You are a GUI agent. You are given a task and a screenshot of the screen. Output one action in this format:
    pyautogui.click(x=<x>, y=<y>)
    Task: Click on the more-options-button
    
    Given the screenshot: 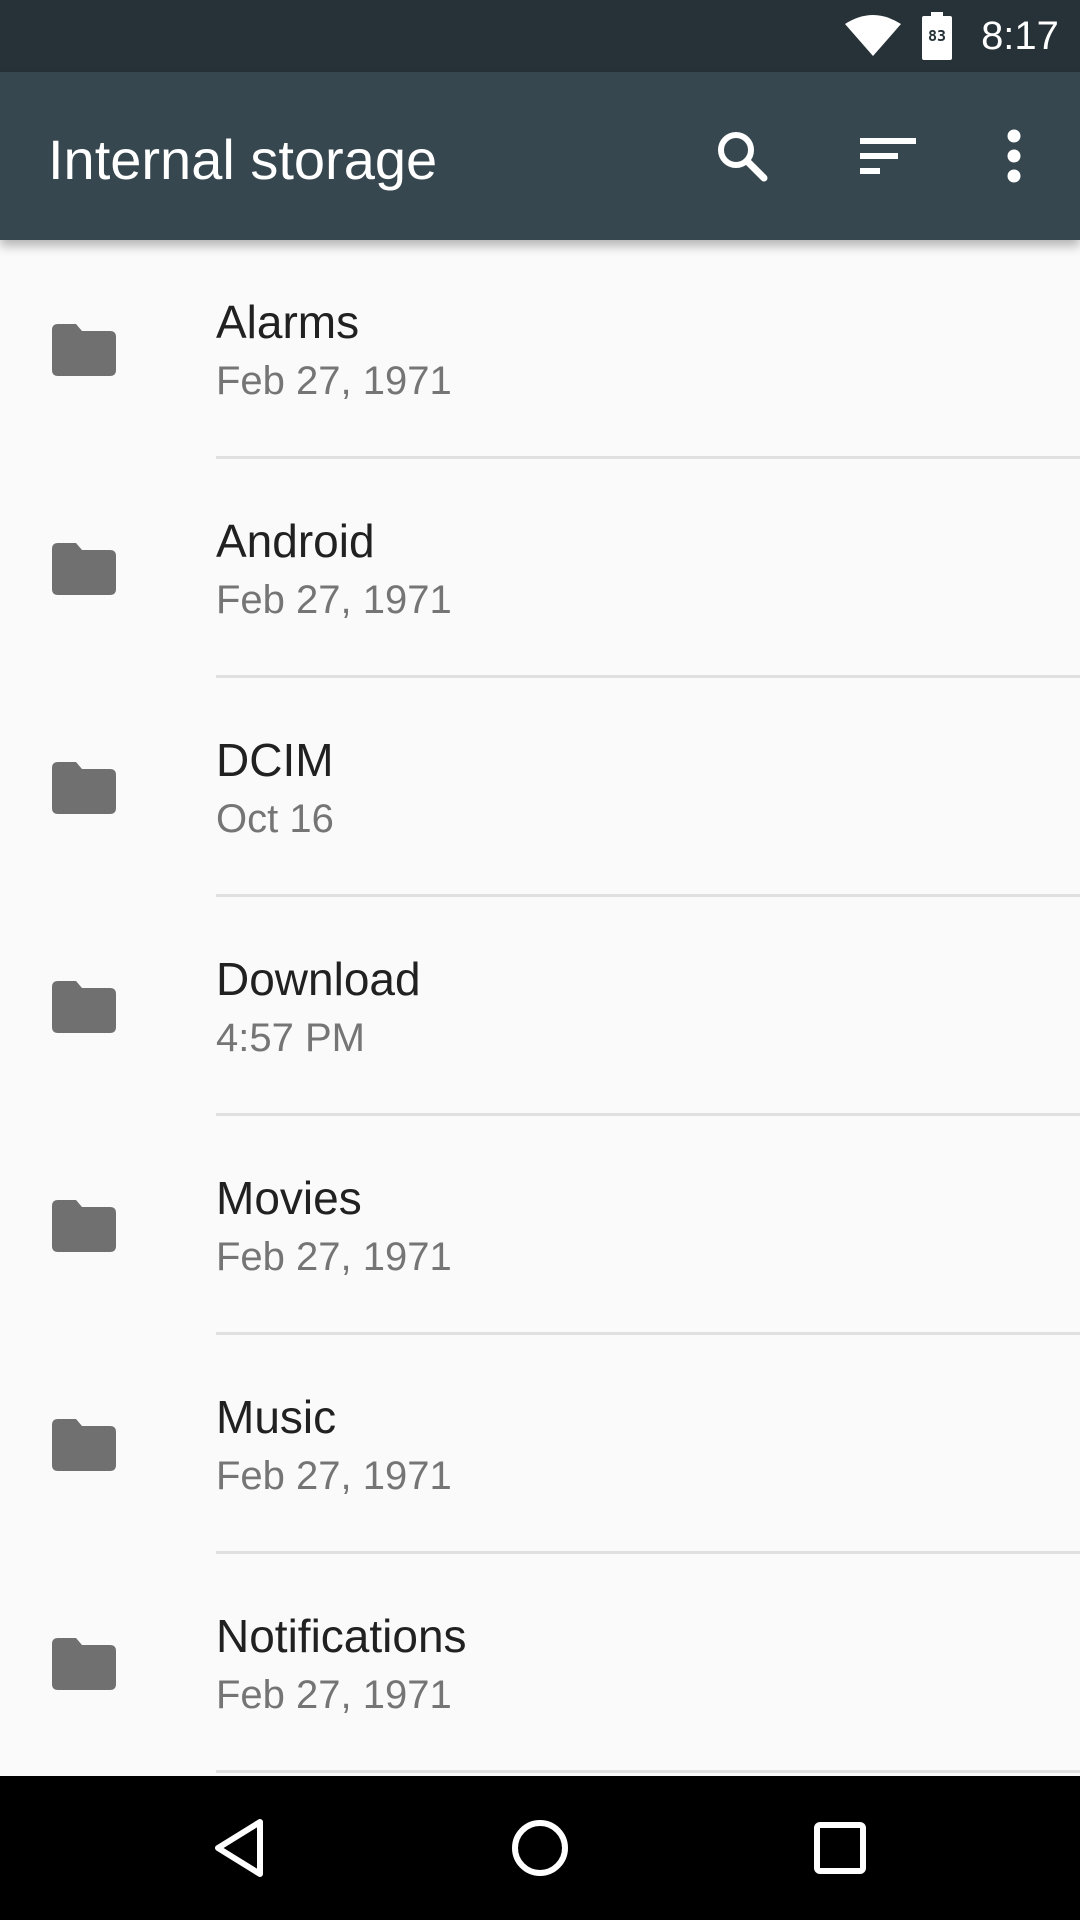 What is the action you would take?
    pyautogui.click(x=1014, y=156)
    